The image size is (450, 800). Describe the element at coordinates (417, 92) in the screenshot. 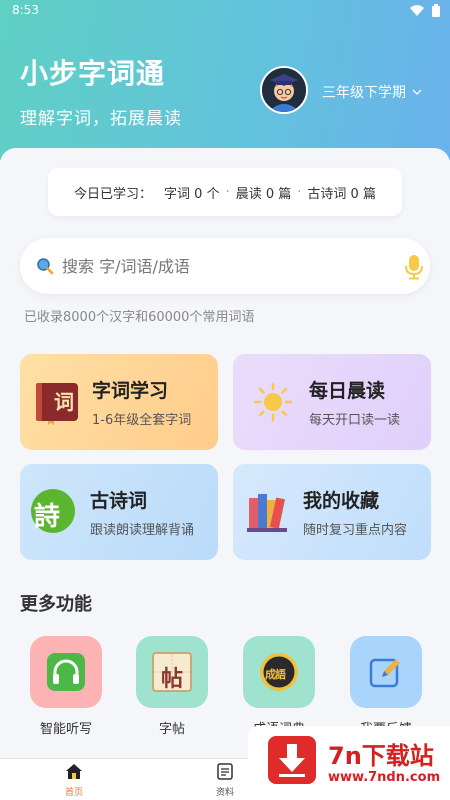

I see `chevron-down-icon` at that location.